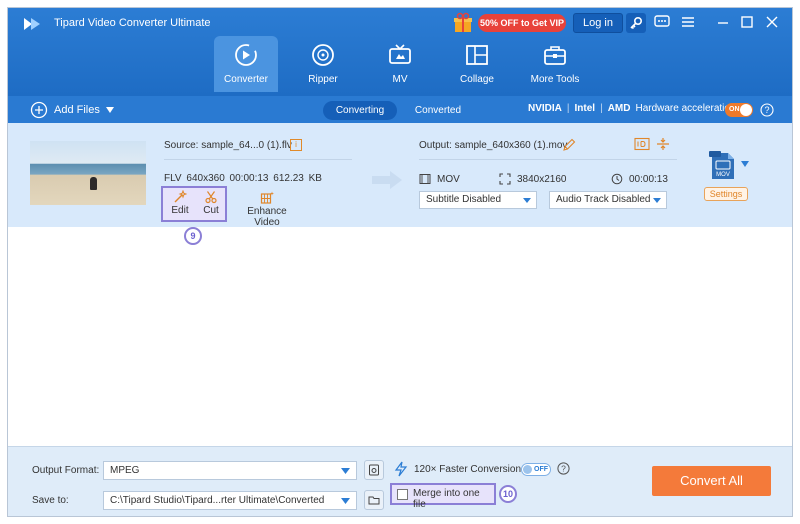 The height and width of the screenshot is (524, 800). What do you see at coordinates (772, 22) in the screenshot?
I see `close-icon` at bounding box center [772, 22].